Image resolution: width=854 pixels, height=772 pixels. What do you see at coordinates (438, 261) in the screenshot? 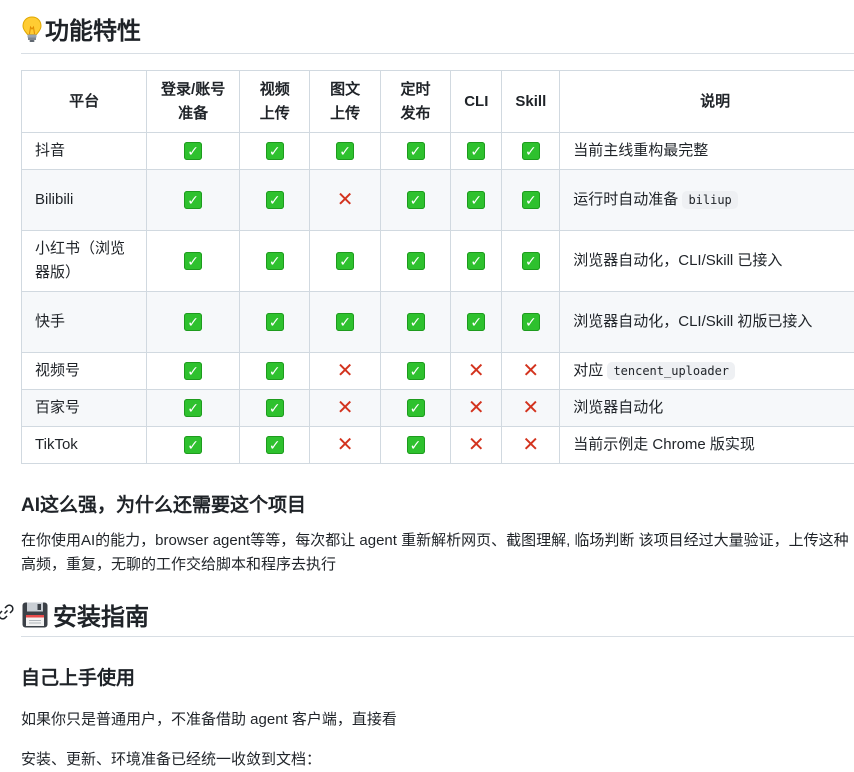
I see `table-row: 小红书（浏览器版） ✓ ✓ ✓ ✓ ✓ ✓ 浏览器自动化，CLI/Skill 已接入` at bounding box center [438, 261].